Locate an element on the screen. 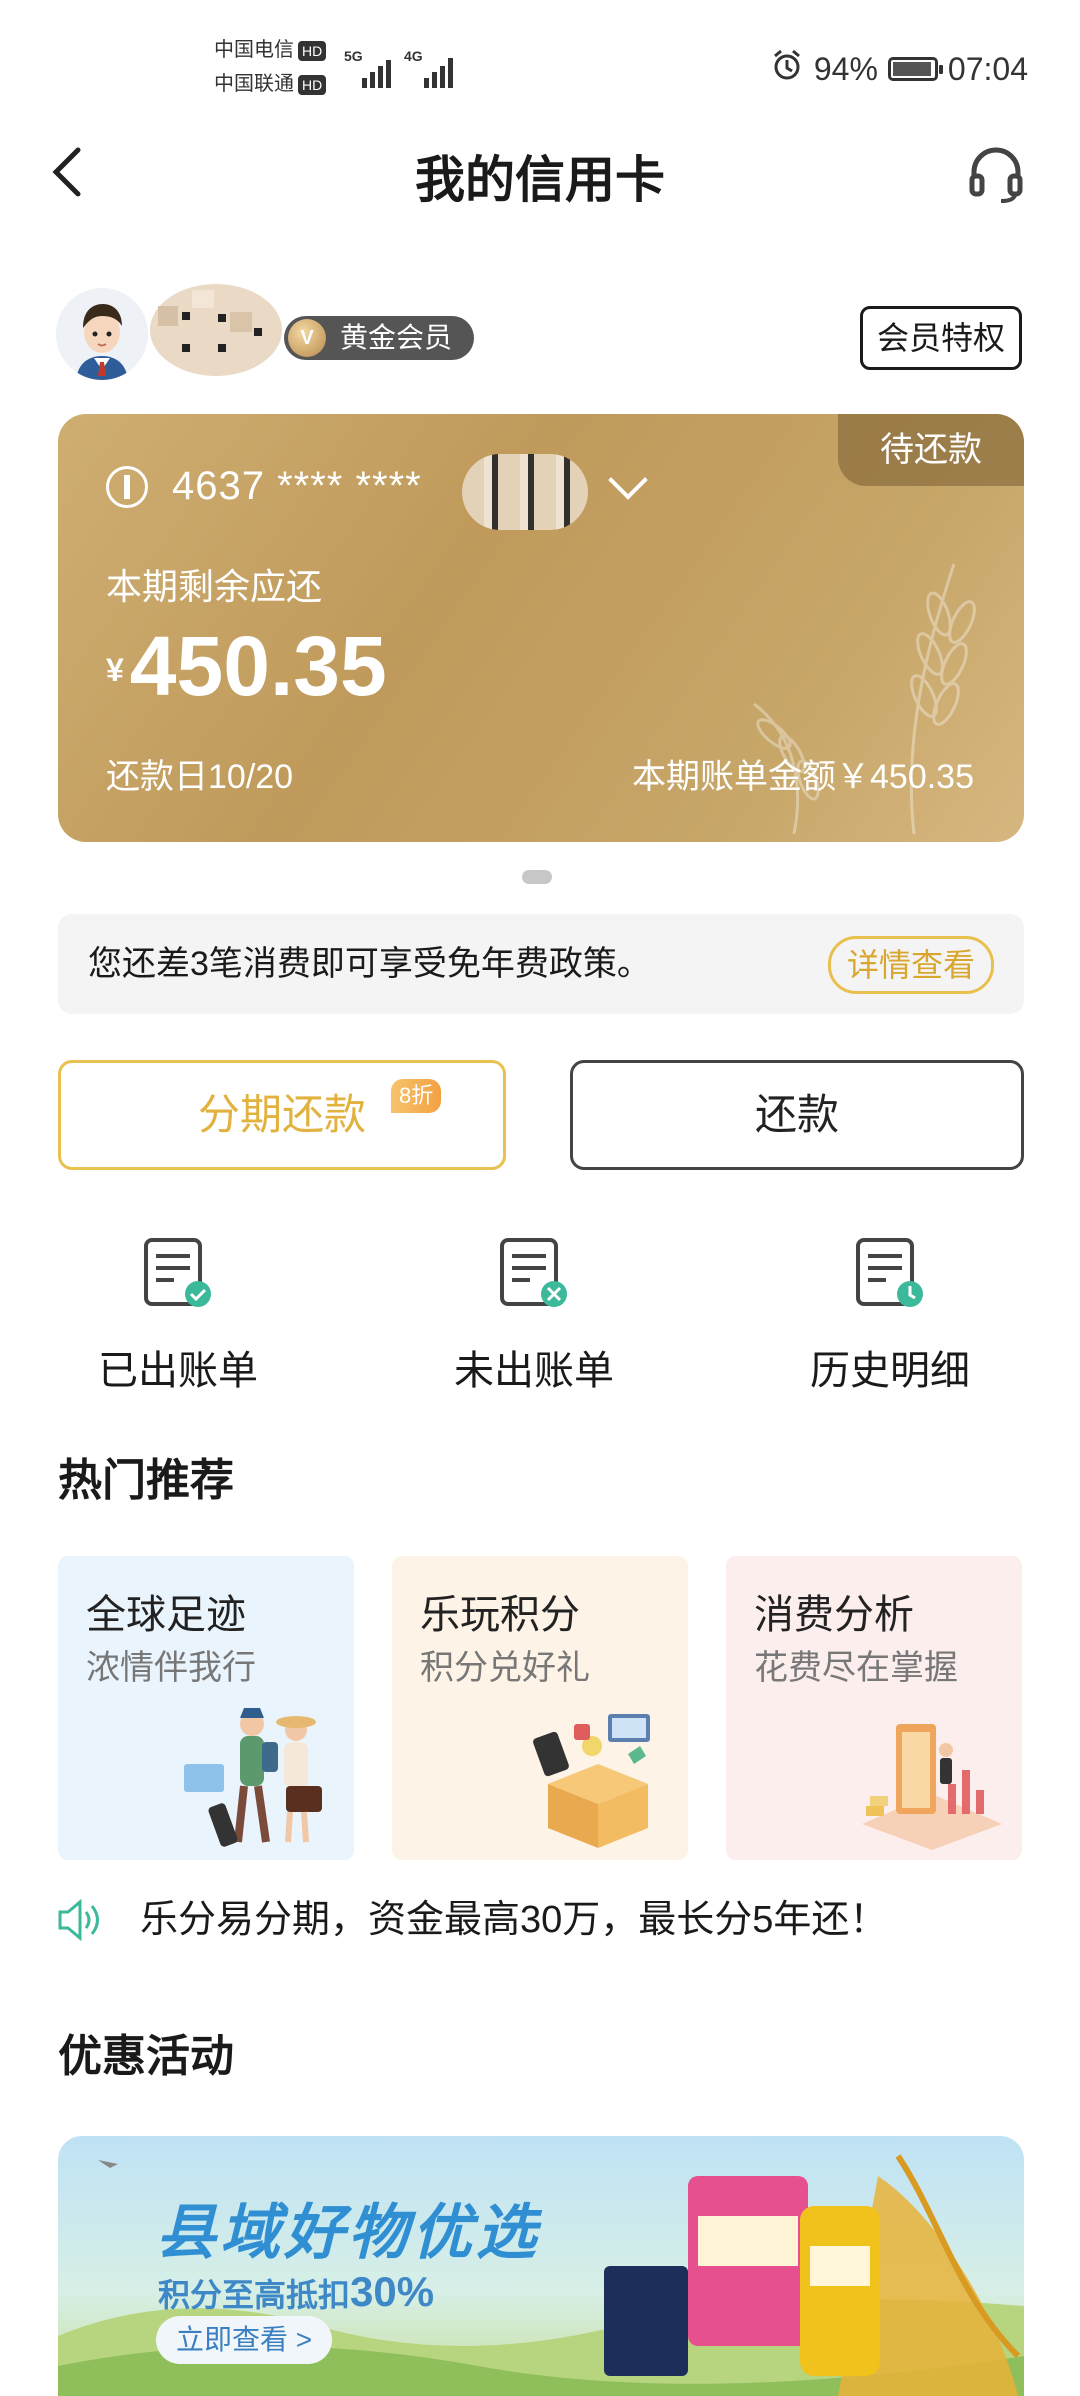 Image resolution: width=1080 pixels, height=2396 pixels. headset-icon is located at coordinates (996, 175).